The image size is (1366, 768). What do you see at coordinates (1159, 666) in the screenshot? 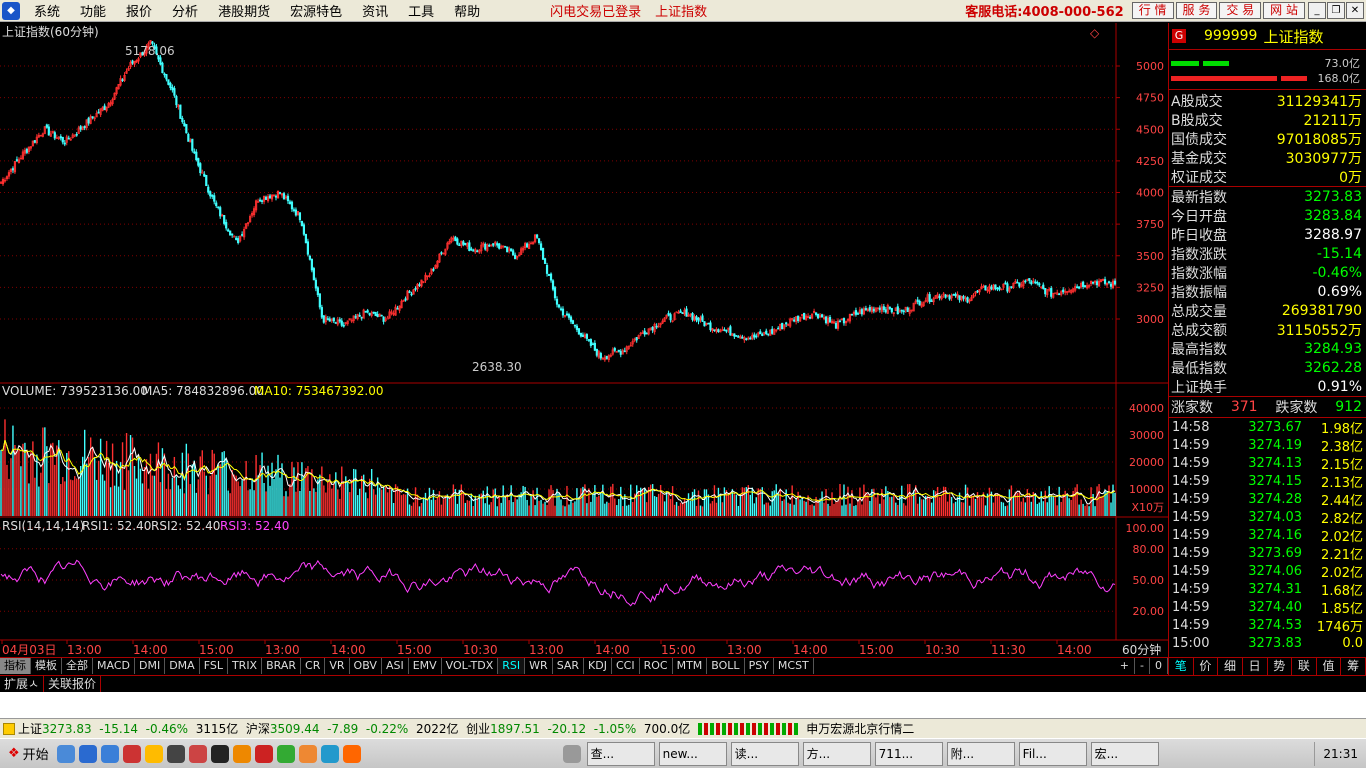
I see `indicator-ctrl-button: 0` at bounding box center [1159, 666].